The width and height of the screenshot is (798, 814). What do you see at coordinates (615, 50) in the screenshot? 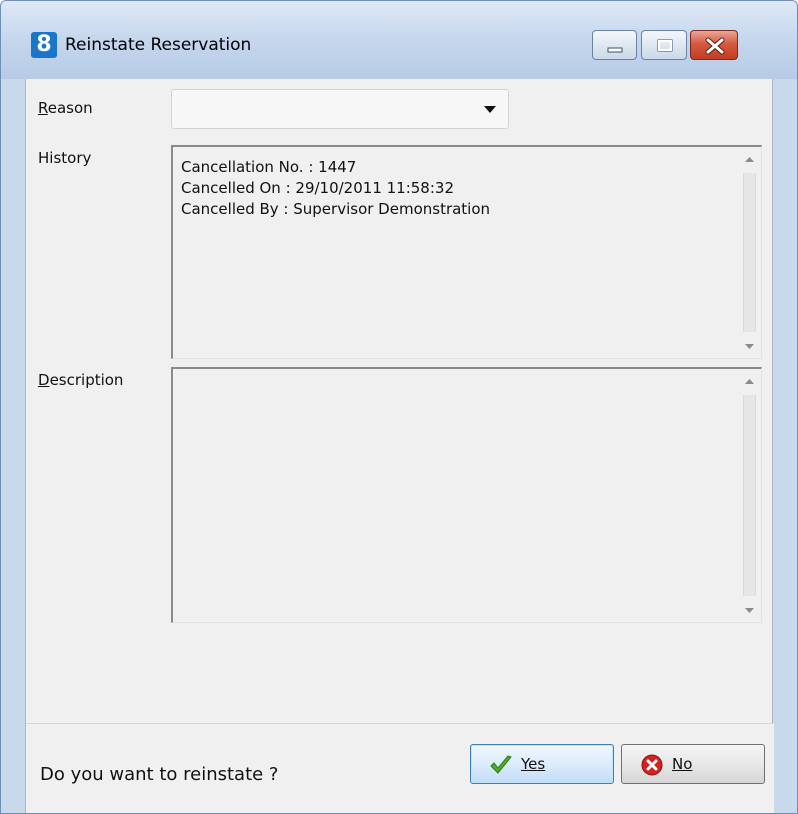
I see `minimize-icon` at bounding box center [615, 50].